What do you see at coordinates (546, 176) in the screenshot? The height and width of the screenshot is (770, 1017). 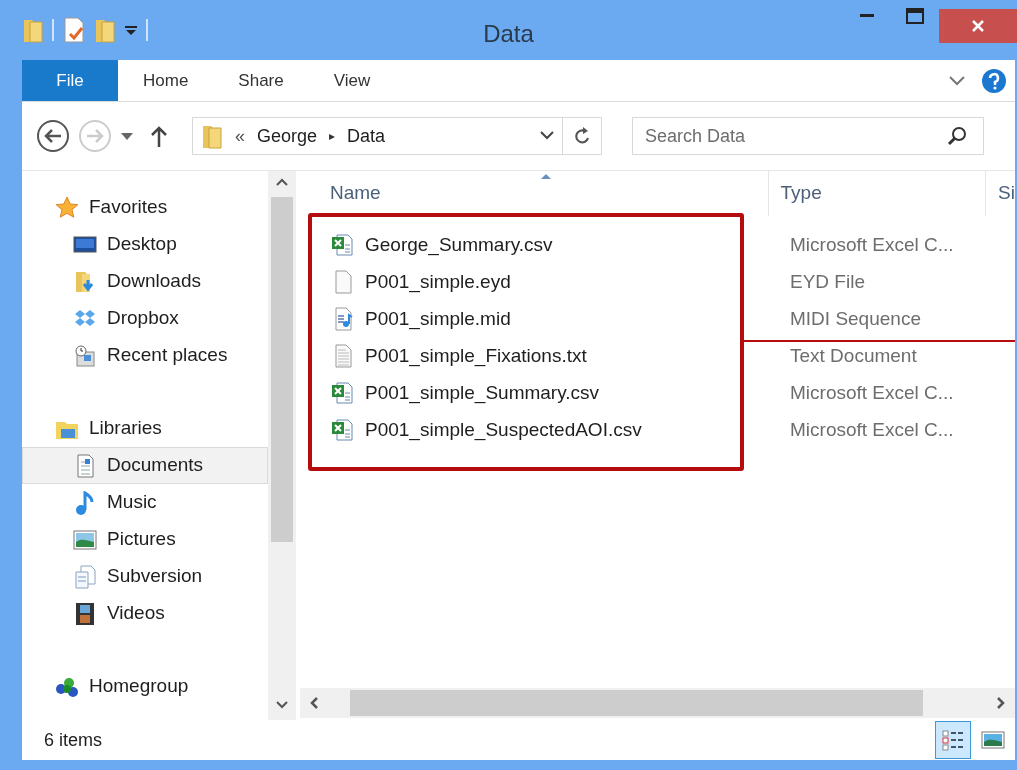 I see `sort-arrow-icon` at bounding box center [546, 176].